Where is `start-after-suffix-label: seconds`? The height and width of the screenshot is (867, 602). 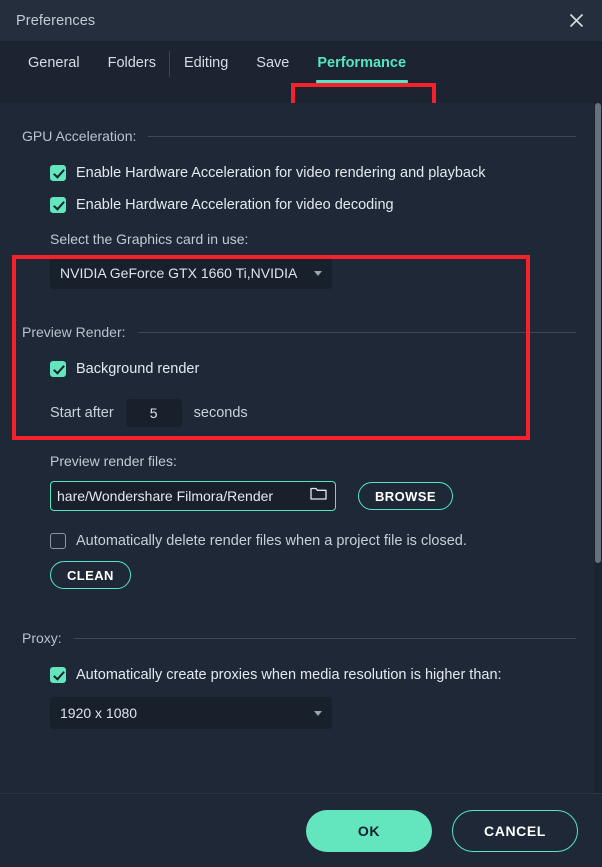 start-after-suffix-label: seconds is located at coordinates (220, 413).